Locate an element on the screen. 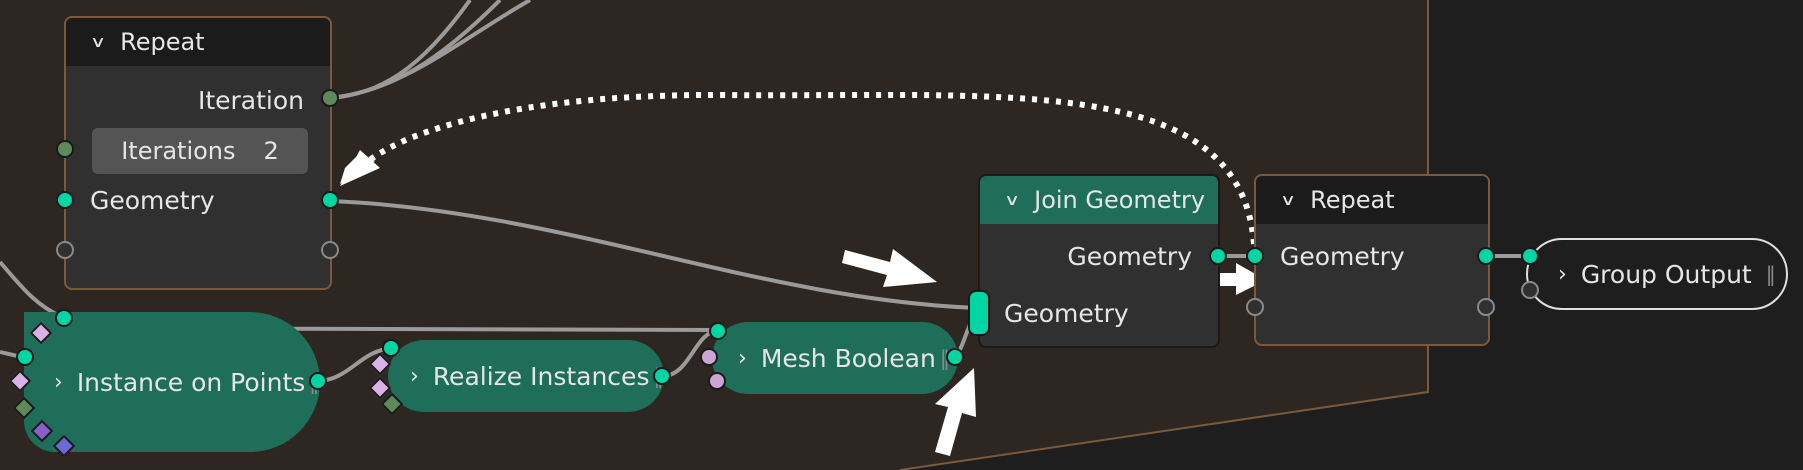 This screenshot has height=470, width=1803. repeat-empty-input-socket is located at coordinates (1255, 307).